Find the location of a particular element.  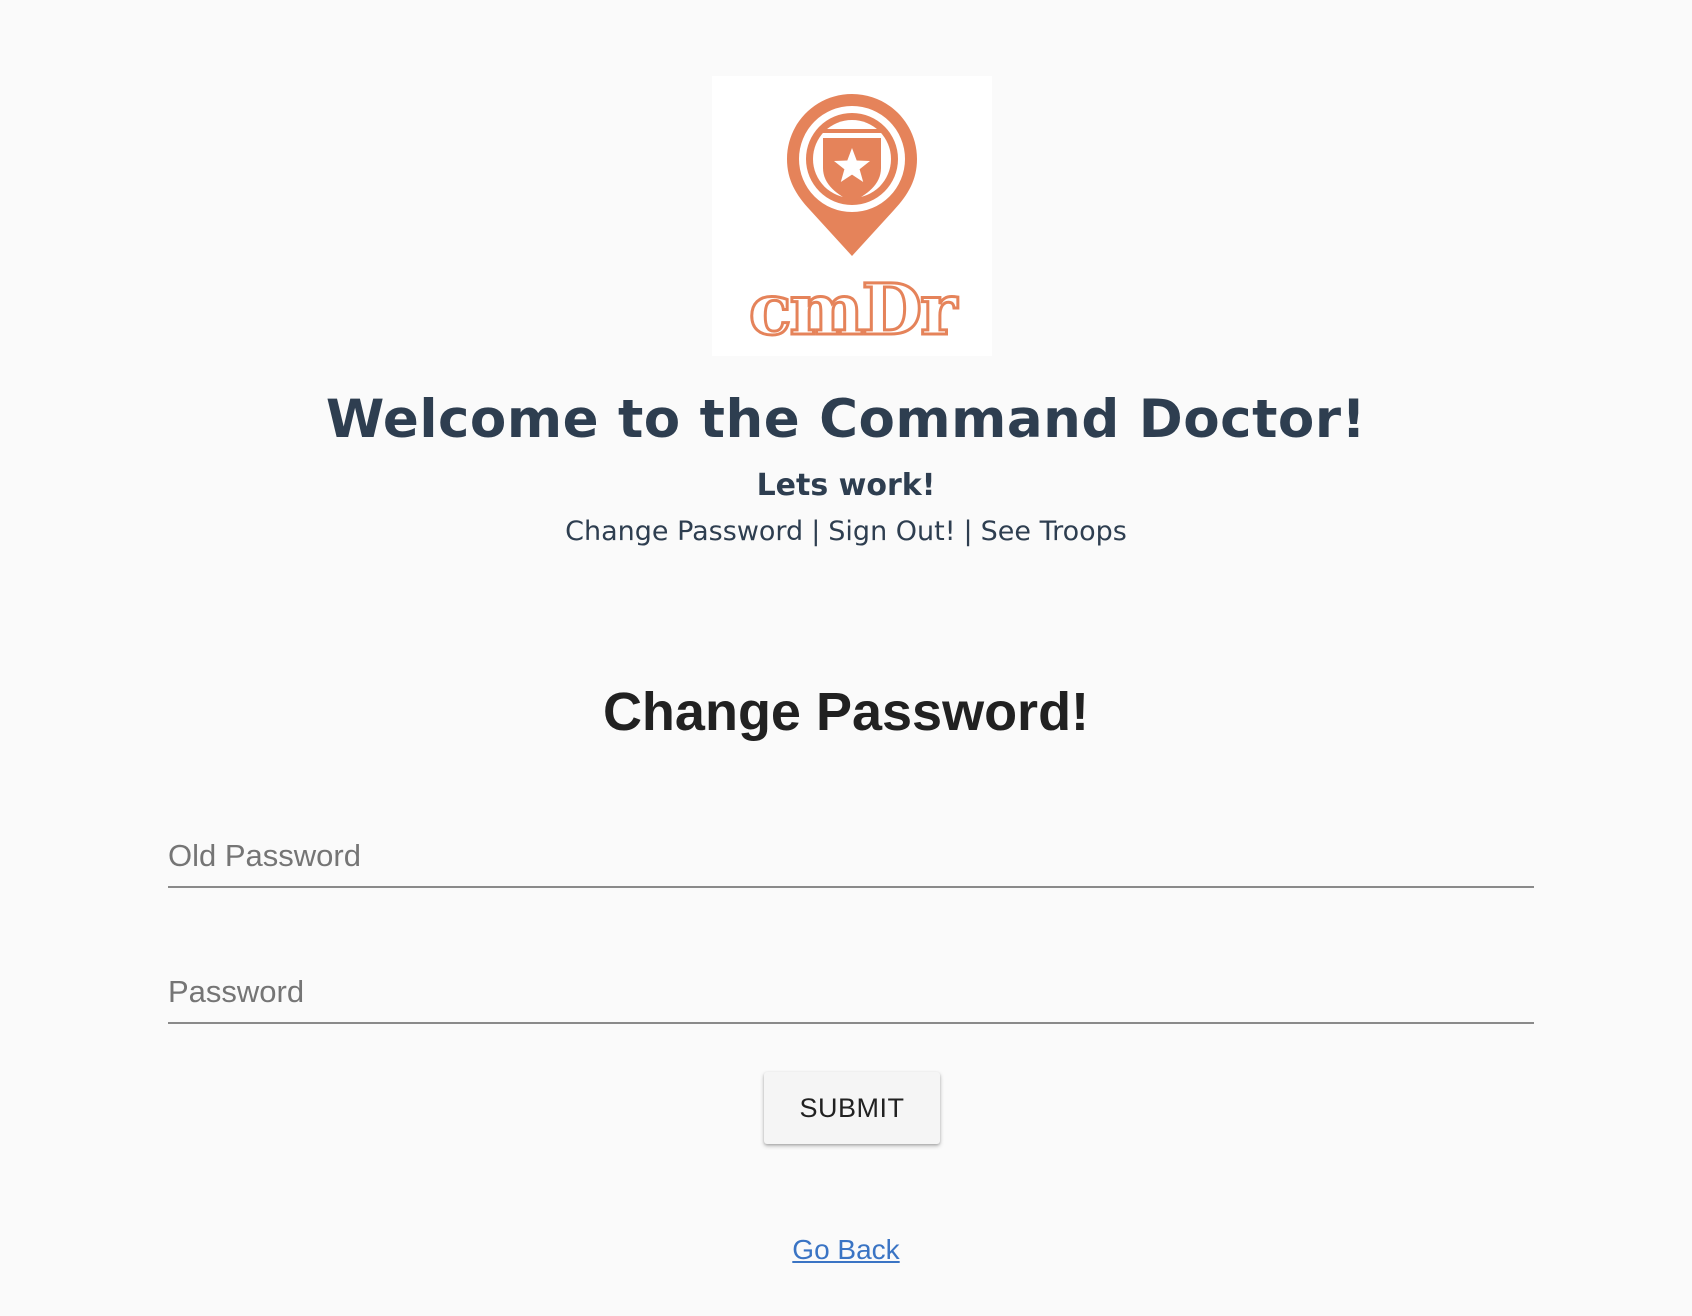

logo-wordmark: cmDr is located at coordinates (853, 309).